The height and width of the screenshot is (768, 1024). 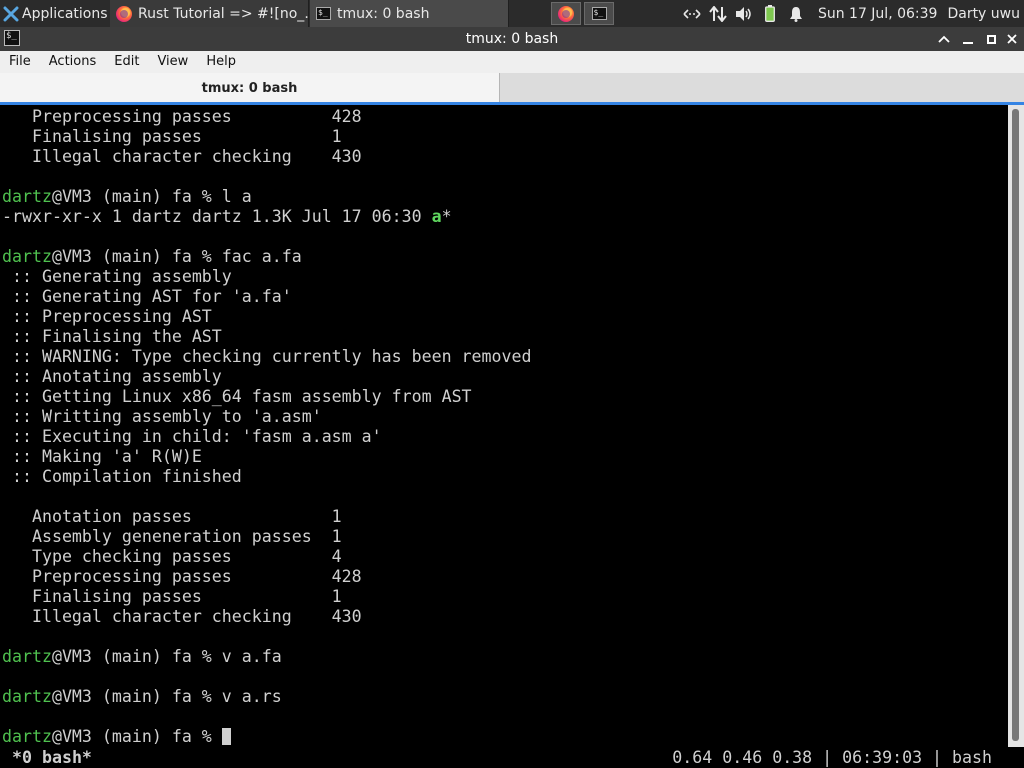 What do you see at coordinates (446, 216) in the screenshot?
I see `executable-marker: *` at bounding box center [446, 216].